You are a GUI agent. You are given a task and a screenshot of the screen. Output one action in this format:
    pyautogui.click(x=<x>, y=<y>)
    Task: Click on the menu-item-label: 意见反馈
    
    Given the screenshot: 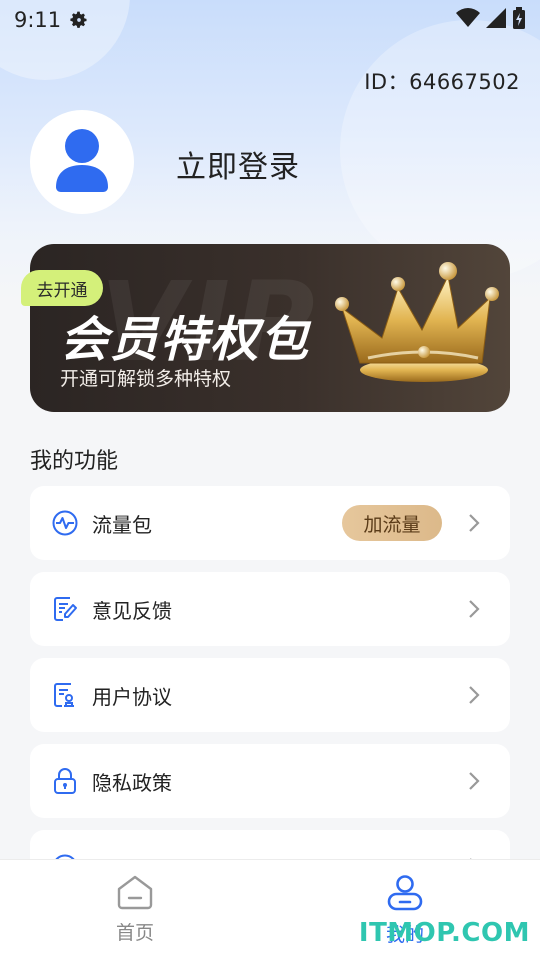 What is the action you would take?
    pyautogui.click(x=132, y=610)
    